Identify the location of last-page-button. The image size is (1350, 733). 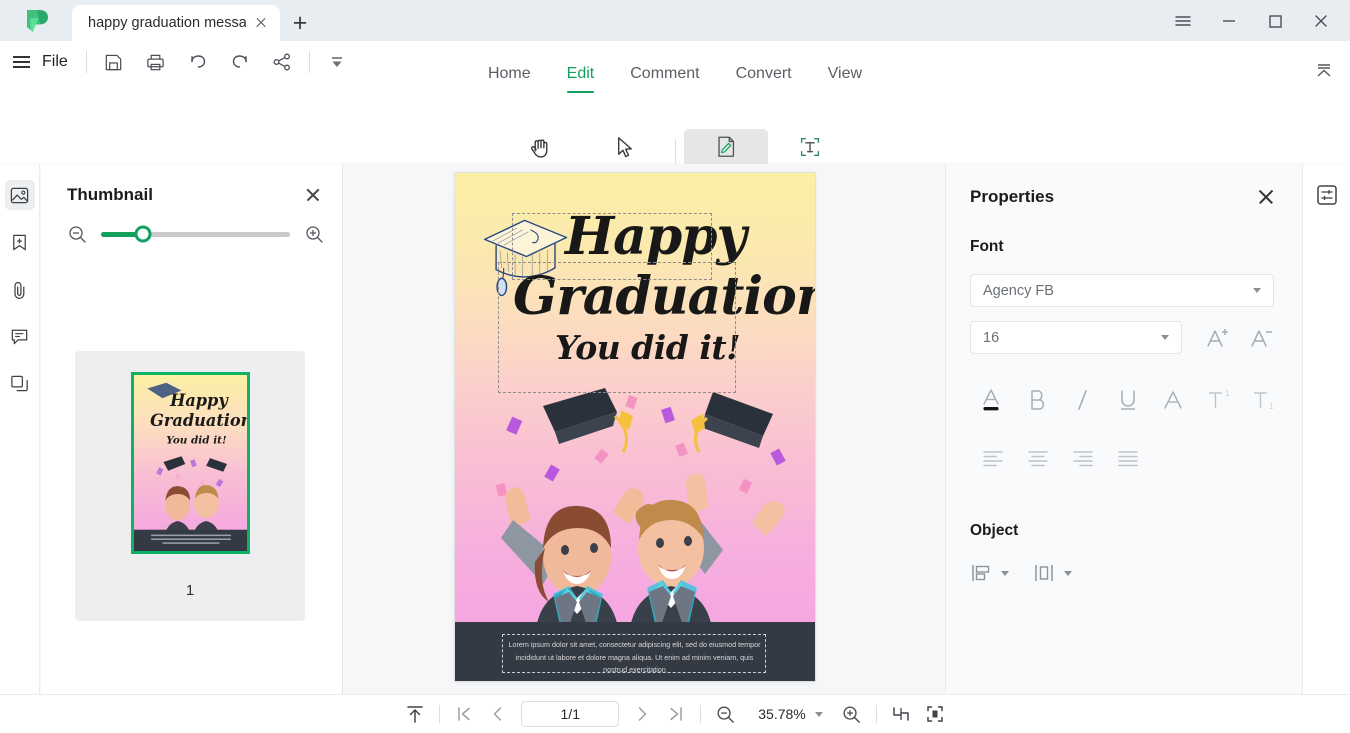
(676, 714).